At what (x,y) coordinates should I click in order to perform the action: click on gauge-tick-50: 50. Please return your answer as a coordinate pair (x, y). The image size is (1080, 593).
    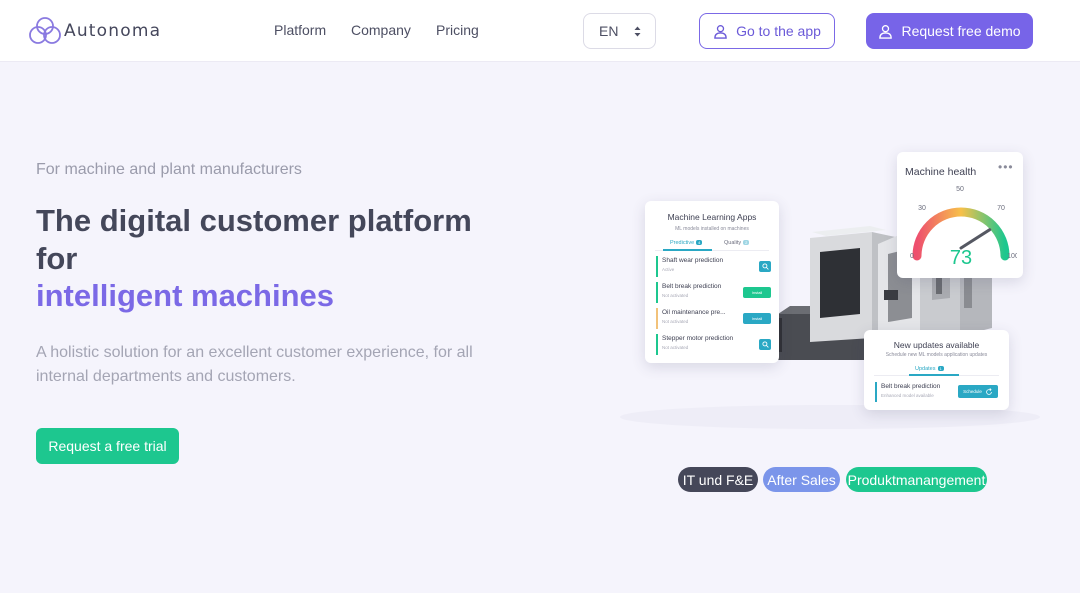
    Looking at the image, I should click on (960, 189).